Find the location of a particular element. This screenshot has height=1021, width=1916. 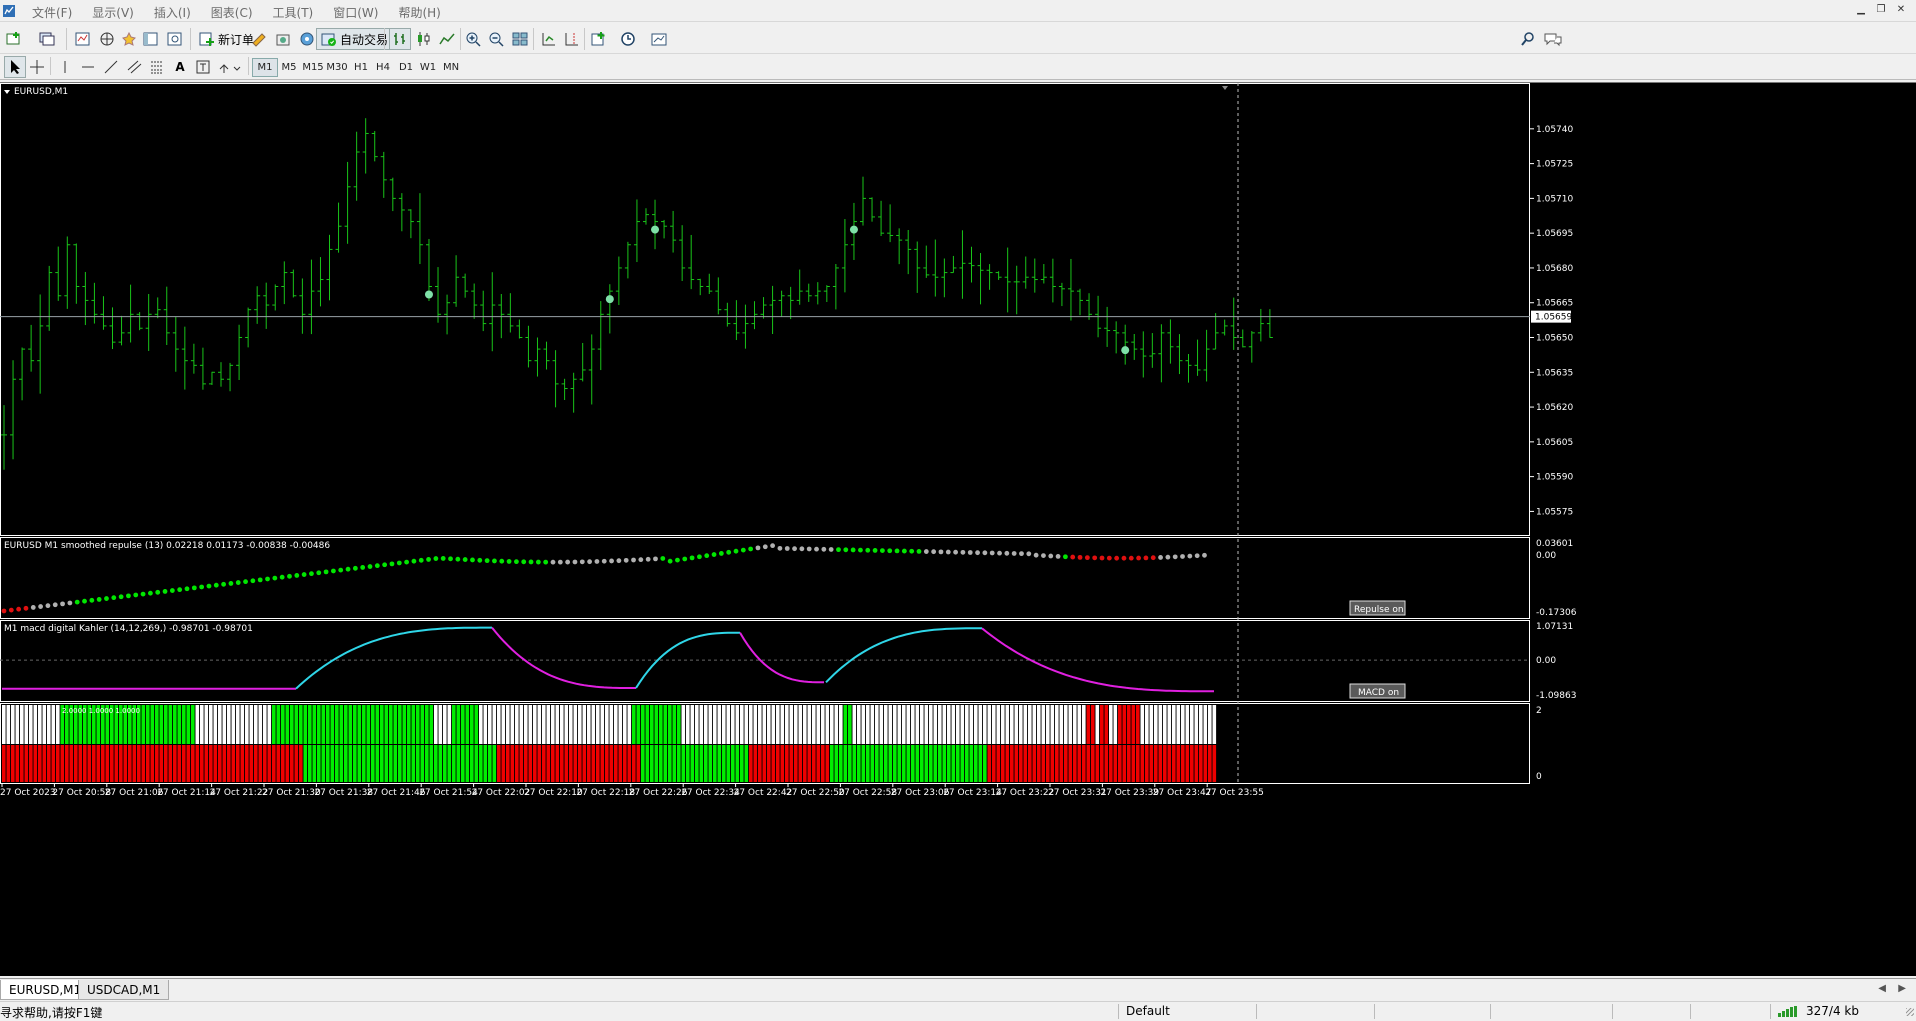

new-chart-icon is located at coordinates (15, 39).